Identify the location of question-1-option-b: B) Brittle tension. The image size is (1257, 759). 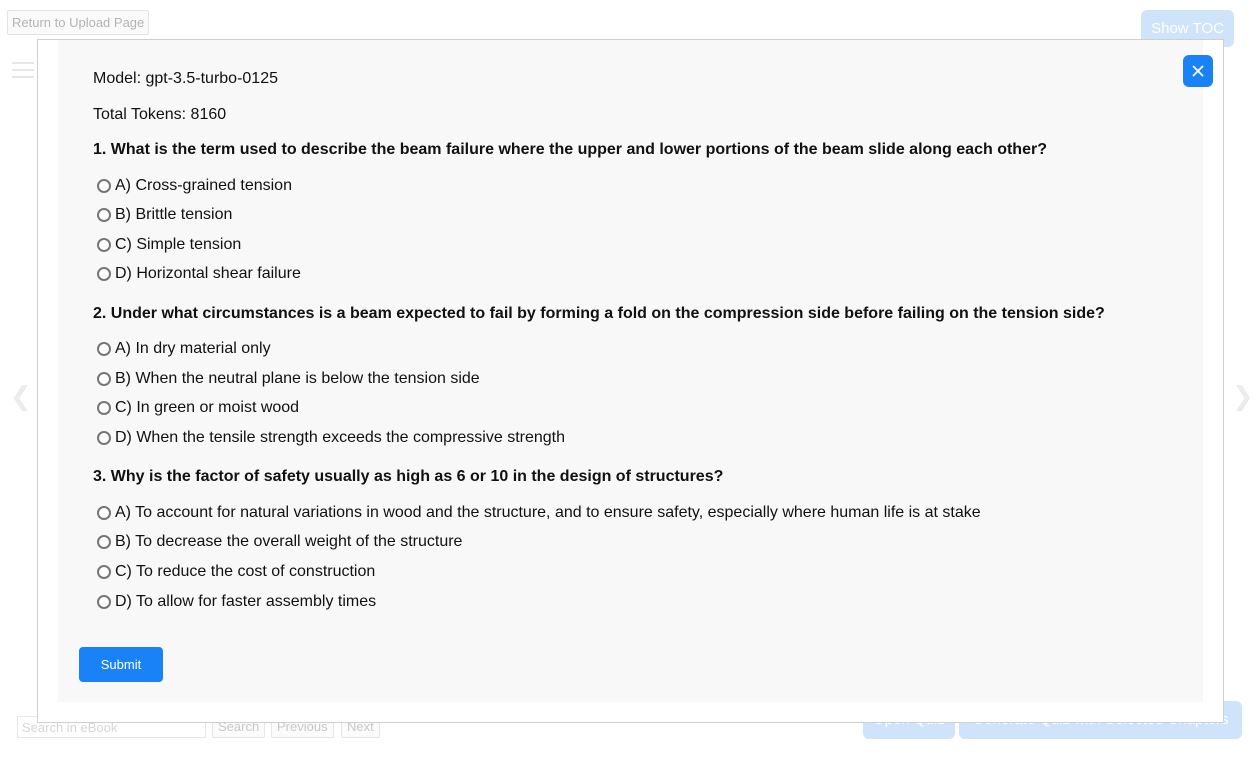
(164, 215).